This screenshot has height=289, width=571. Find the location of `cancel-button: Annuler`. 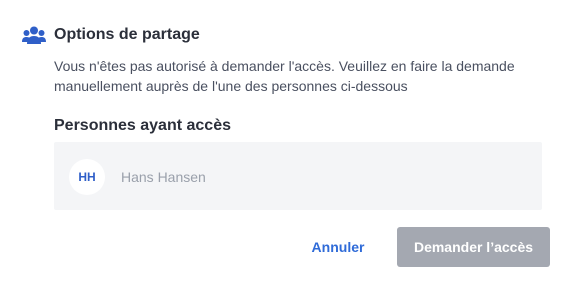

cancel-button: Annuler is located at coordinates (338, 247).